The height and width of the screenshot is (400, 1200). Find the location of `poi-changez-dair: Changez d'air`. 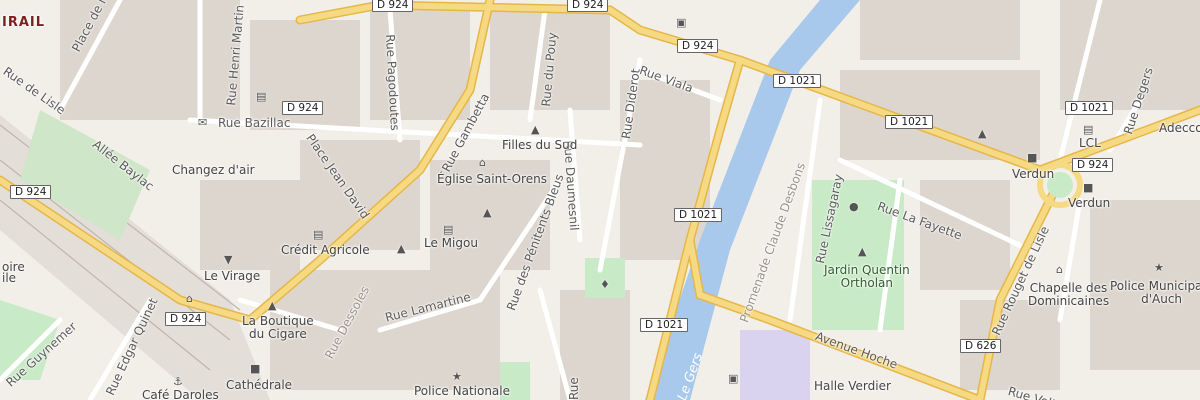

poi-changez-dair: Changez d'air is located at coordinates (213, 170).